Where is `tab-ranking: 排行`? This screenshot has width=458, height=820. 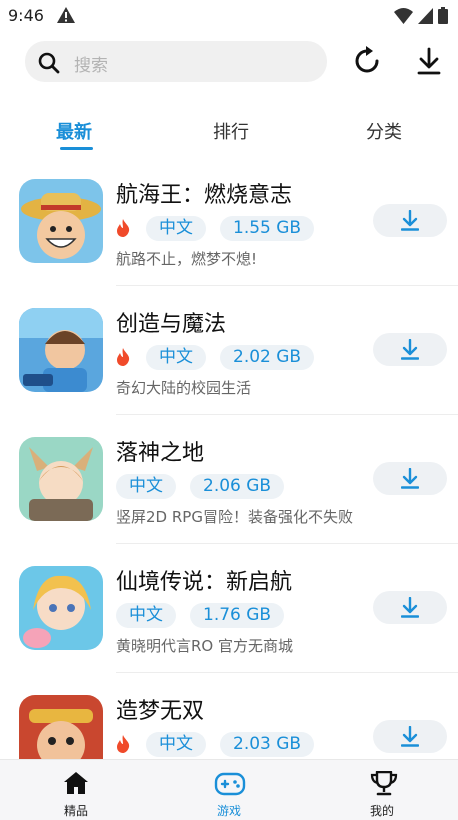
tab-ranking: 排行 is located at coordinates (231, 131).